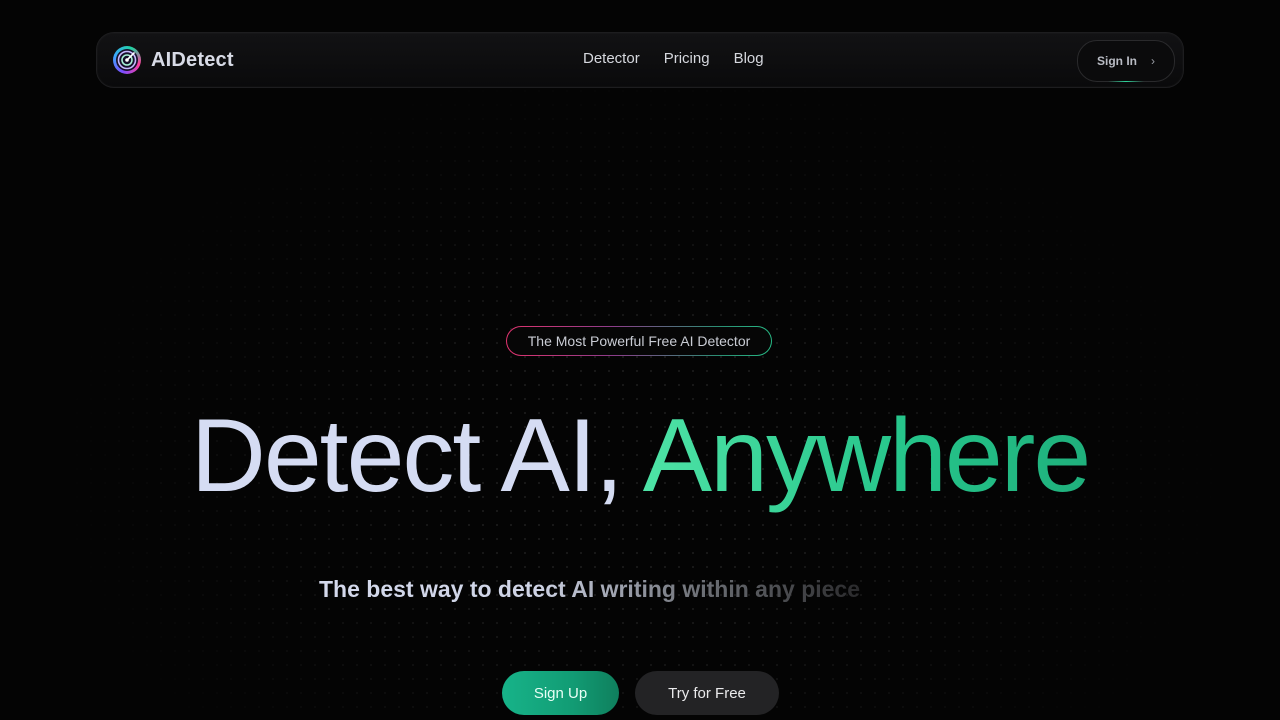 The height and width of the screenshot is (720, 1280). I want to click on hero-title-part1: Detect AI,, so click(416, 456).